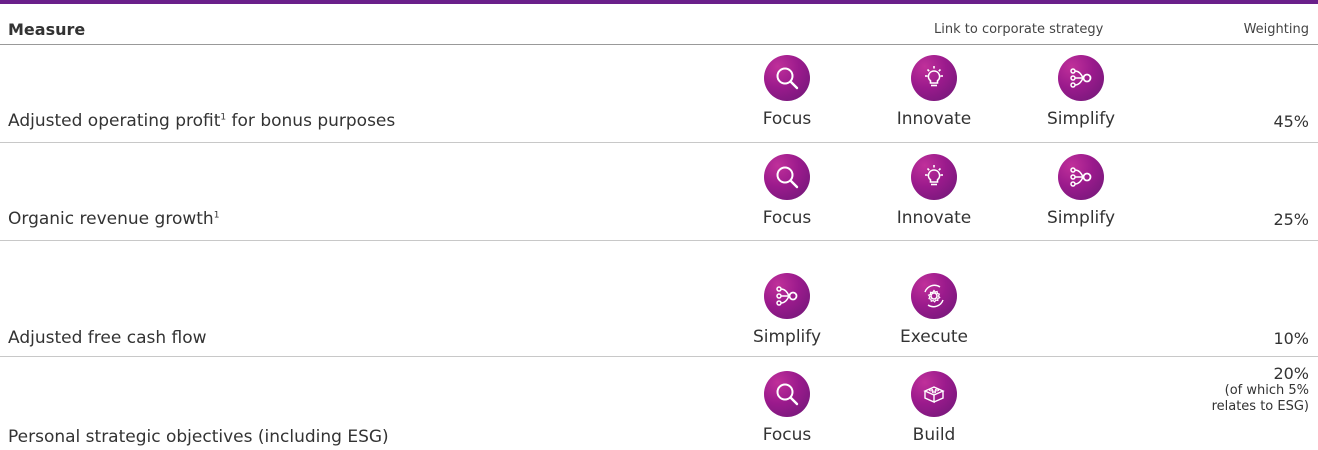 The width and height of the screenshot is (1318, 450). Describe the element at coordinates (934, 394) in the screenshot. I see `building-block-icon` at that location.